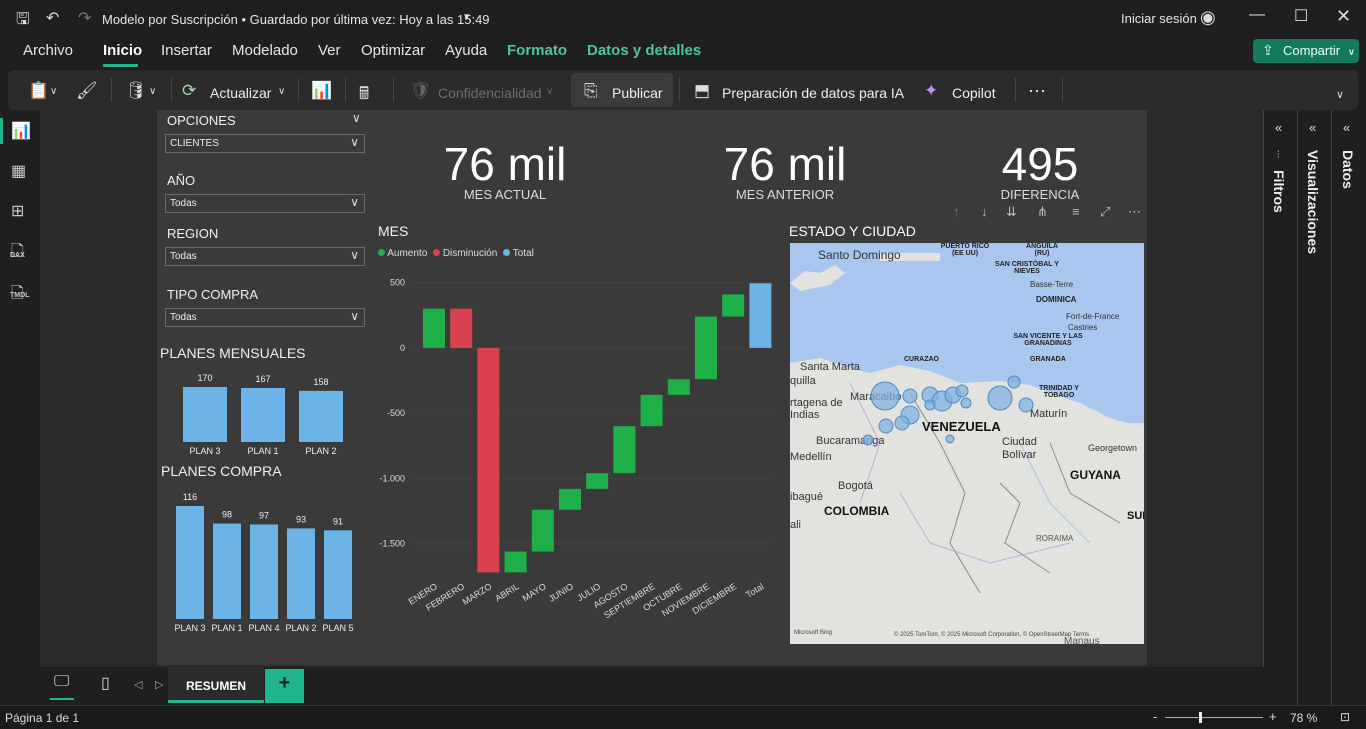 The width and height of the screenshot is (1366, 729). Describe the element at coordinates (152, 91) in the screenshot. I see `get-data-chevron-icon: ∨` at that location.